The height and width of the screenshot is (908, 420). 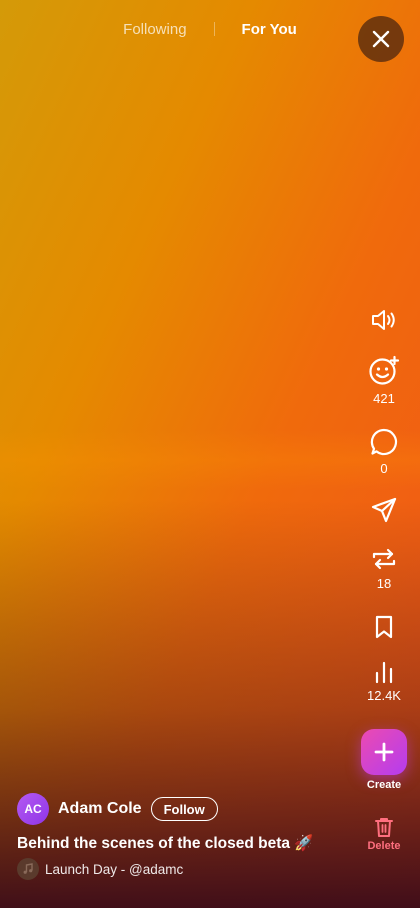 I want to click on avatar: AC, so click(x=33, y=809).